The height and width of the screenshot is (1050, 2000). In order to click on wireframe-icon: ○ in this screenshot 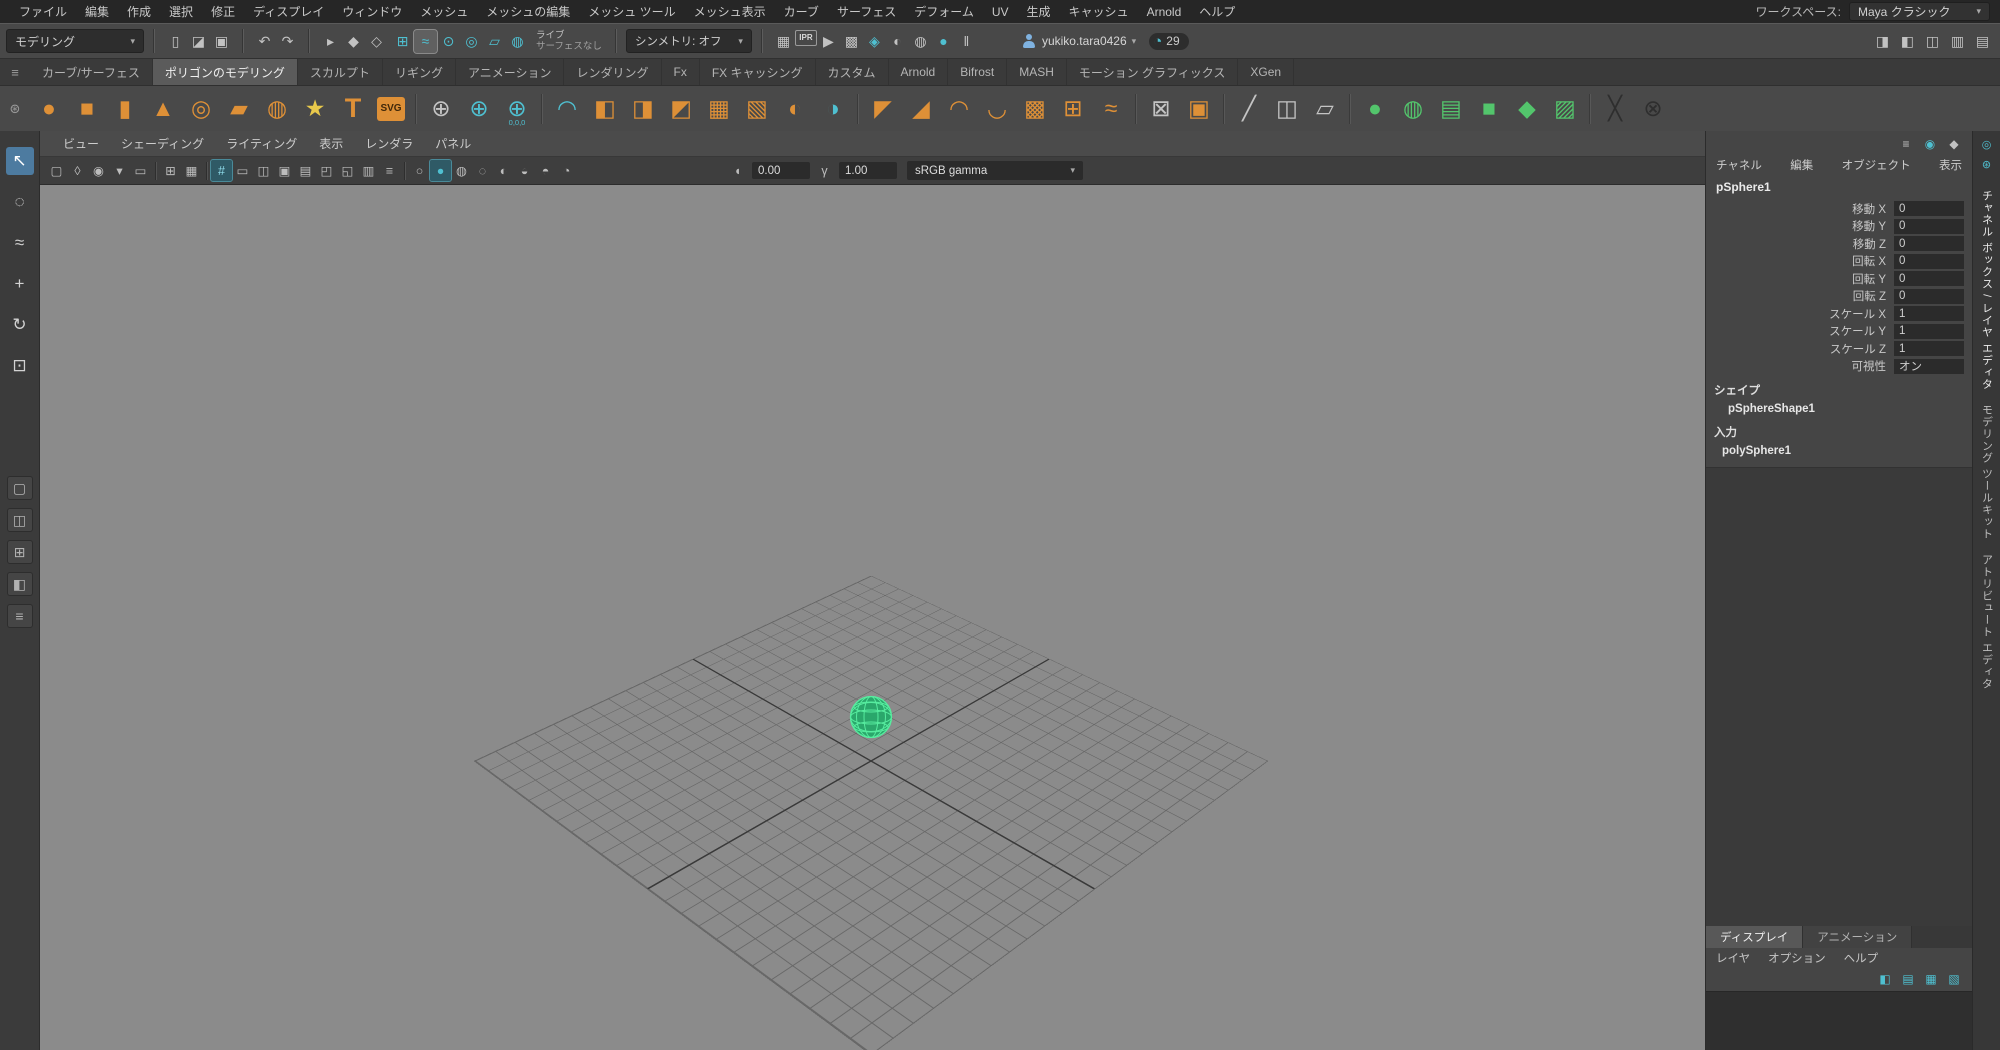, I will do `click(419, 170)`.